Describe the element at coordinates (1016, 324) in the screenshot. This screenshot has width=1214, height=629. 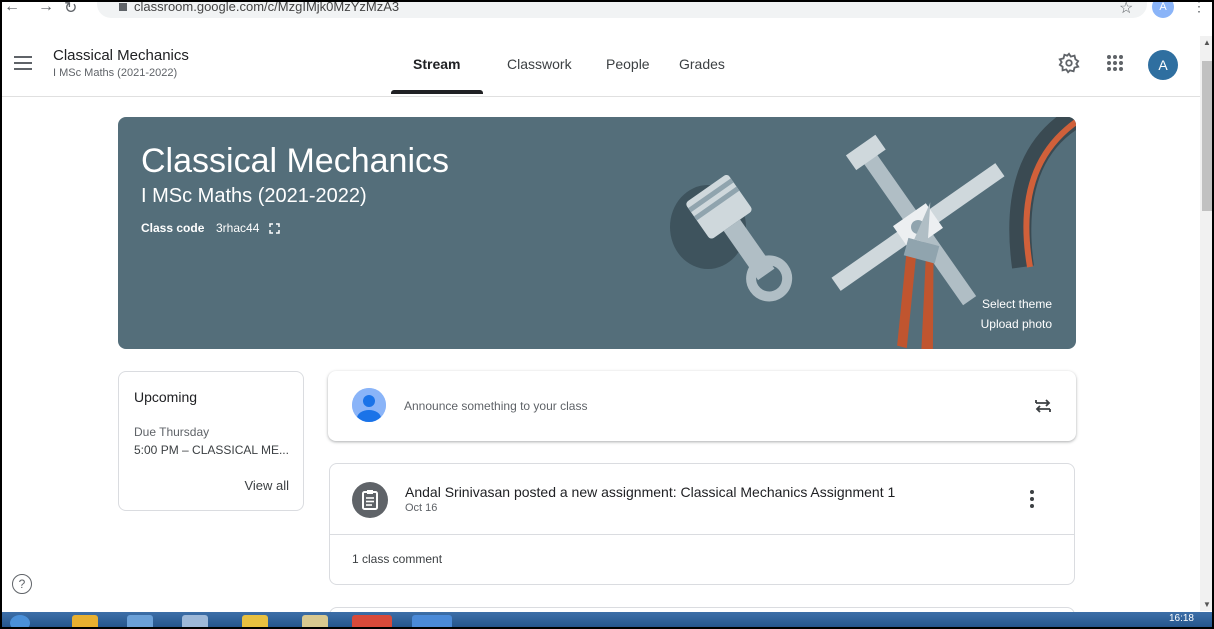
I see `upload-photo-link: Upload photo` at that location.